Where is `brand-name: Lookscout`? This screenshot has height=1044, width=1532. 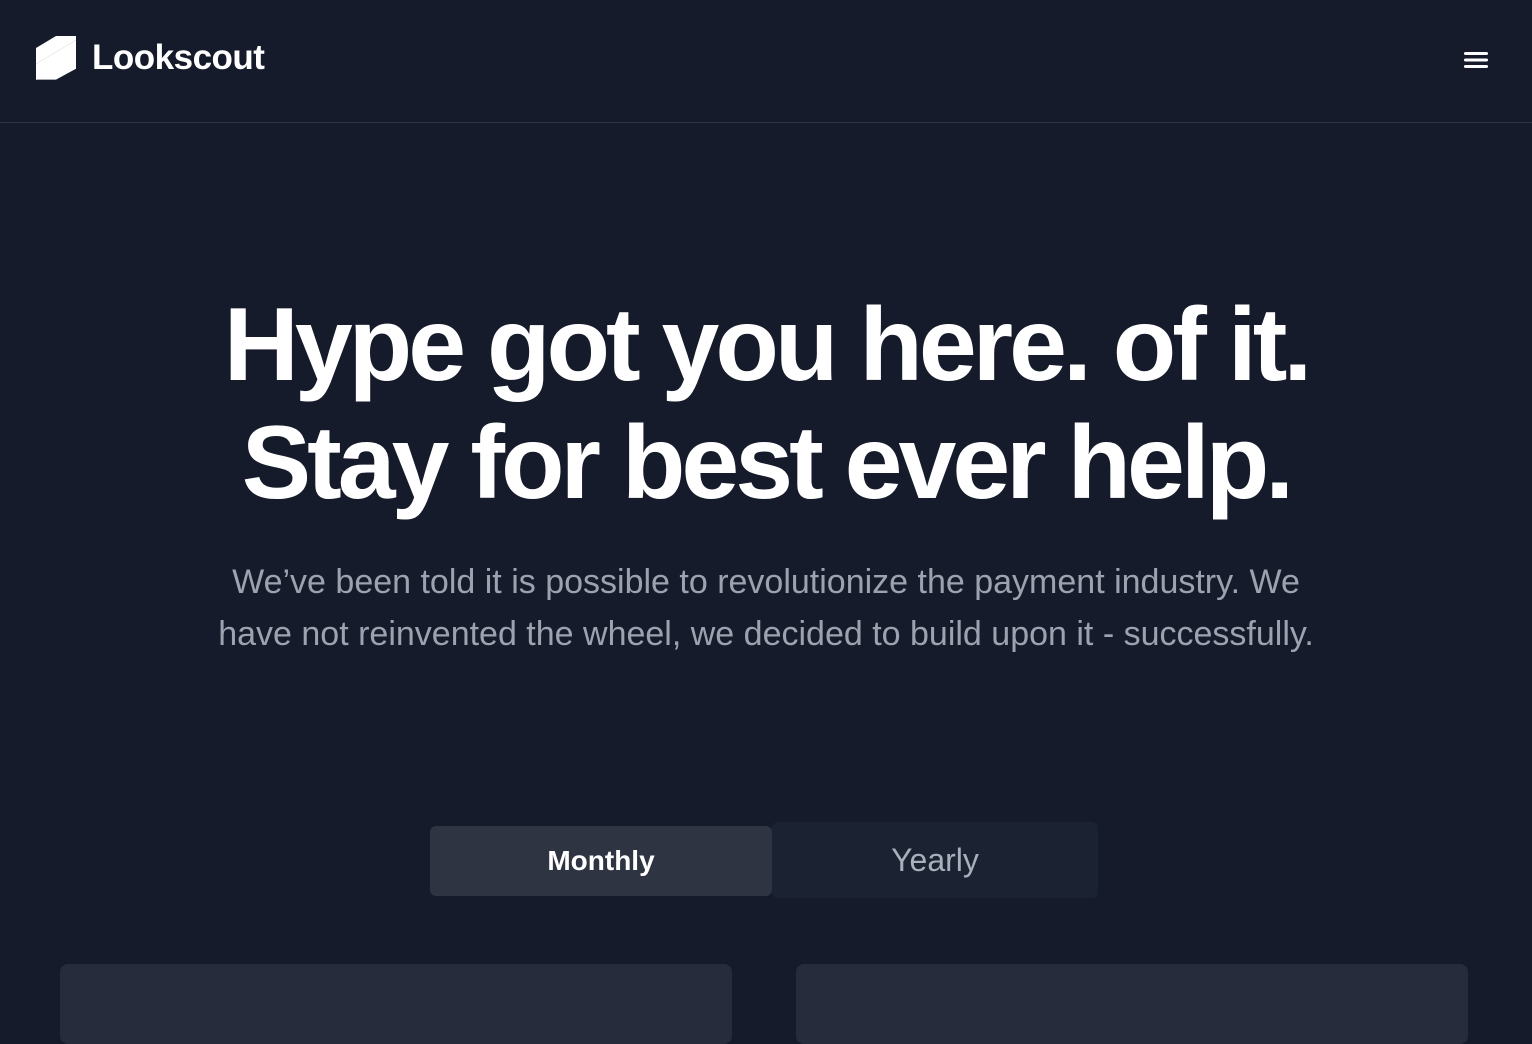 brand-name: Lookscout is located at coordinates (178, 57).